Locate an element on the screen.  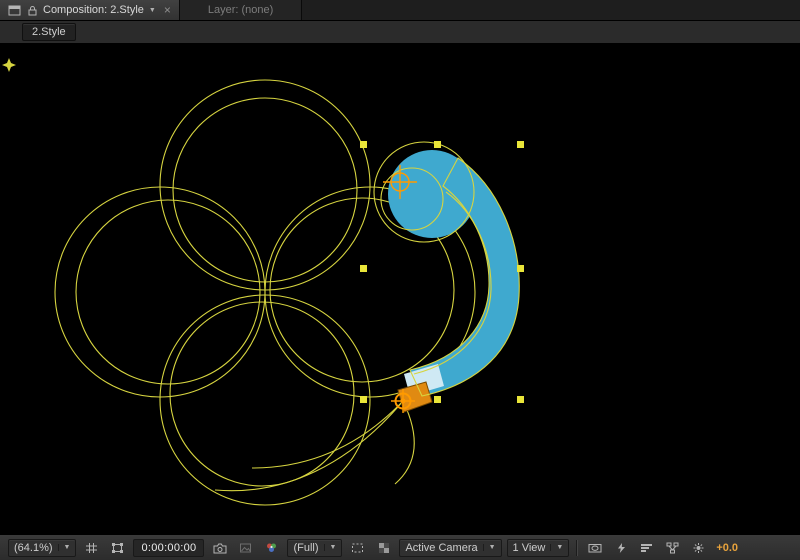
canvas-cursor-marker is located at coordinates (9, 65).